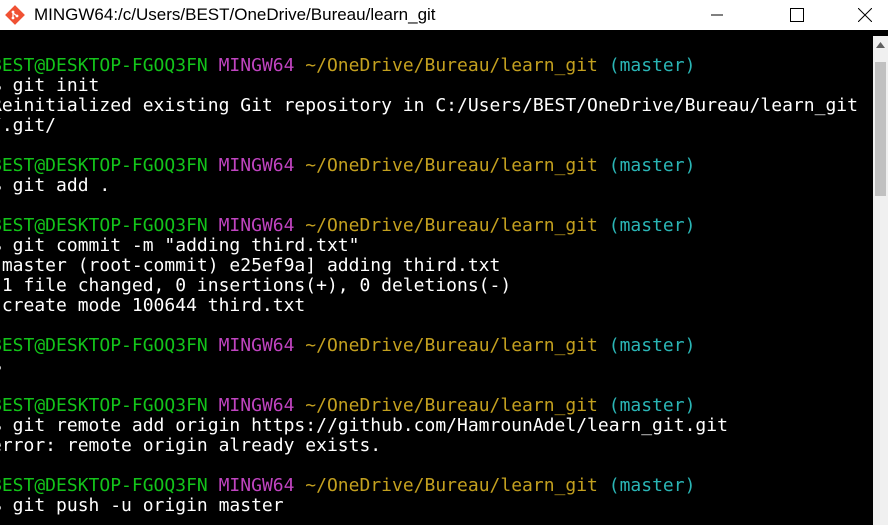 Image resolution: width=888 pixels, height=525 pixels. I want to click on close-button, so click(865, 15).